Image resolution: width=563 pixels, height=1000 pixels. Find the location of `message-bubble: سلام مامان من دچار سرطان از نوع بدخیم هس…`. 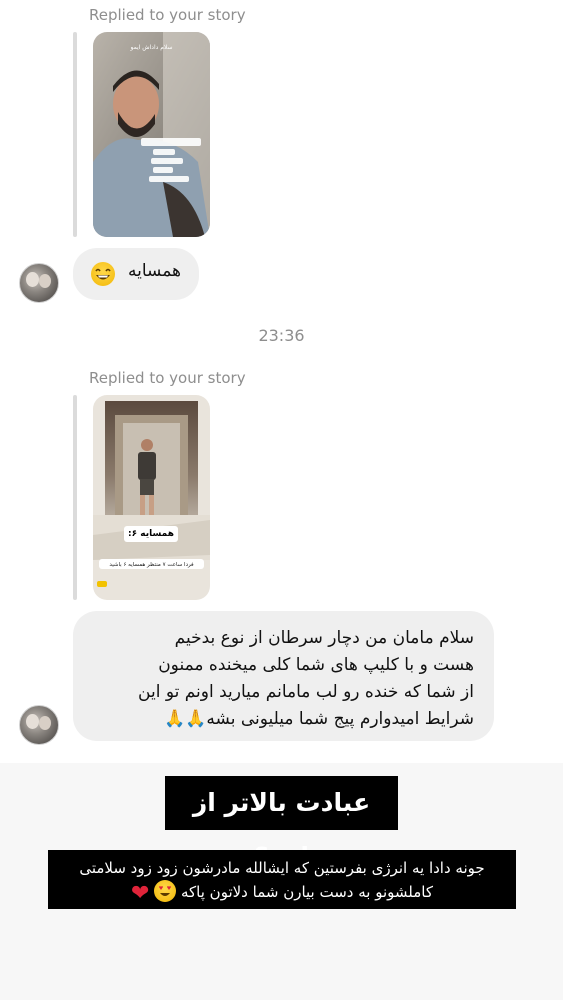

message-bubble: سلام مامان من دچار سرطان از نوع بدخیم هس… is located at coordinates (283, 676).